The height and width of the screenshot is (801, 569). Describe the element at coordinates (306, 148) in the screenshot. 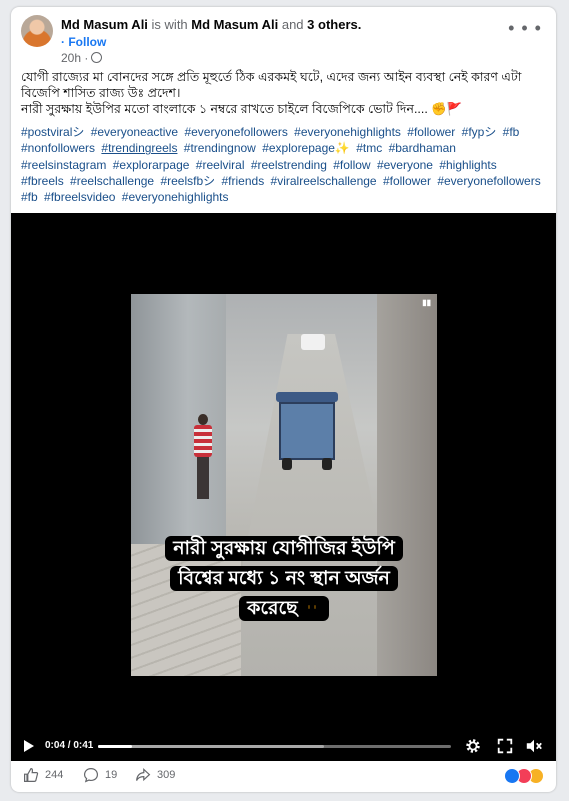

I see `hashtag-link: #explorepage✨` at that location.